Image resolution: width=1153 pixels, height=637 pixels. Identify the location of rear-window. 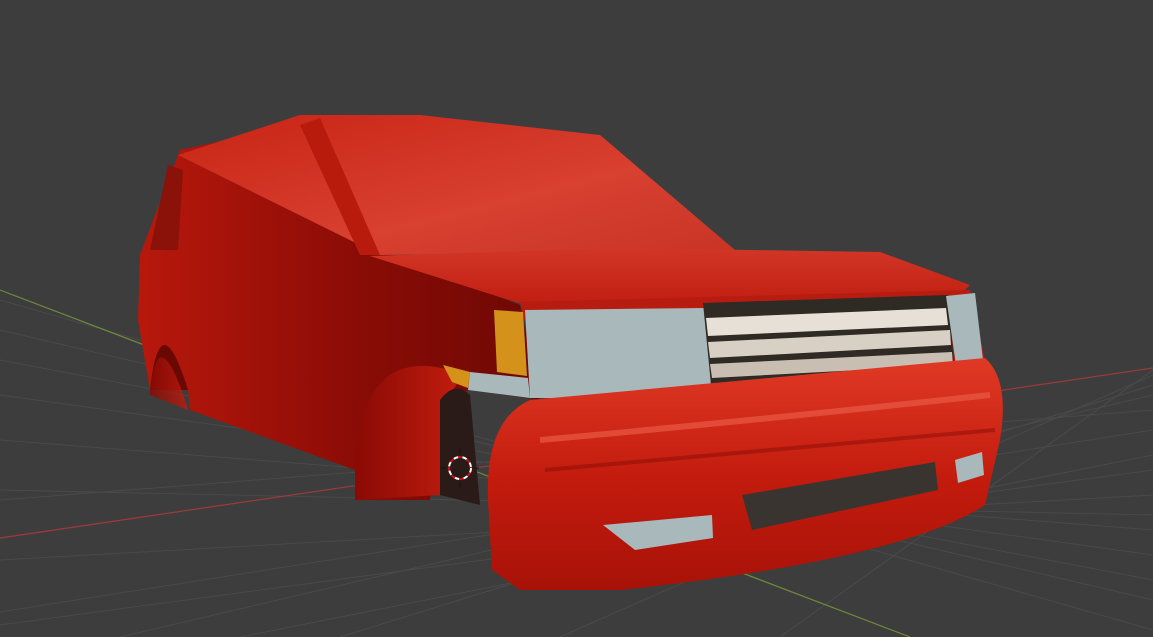
(166, 207).